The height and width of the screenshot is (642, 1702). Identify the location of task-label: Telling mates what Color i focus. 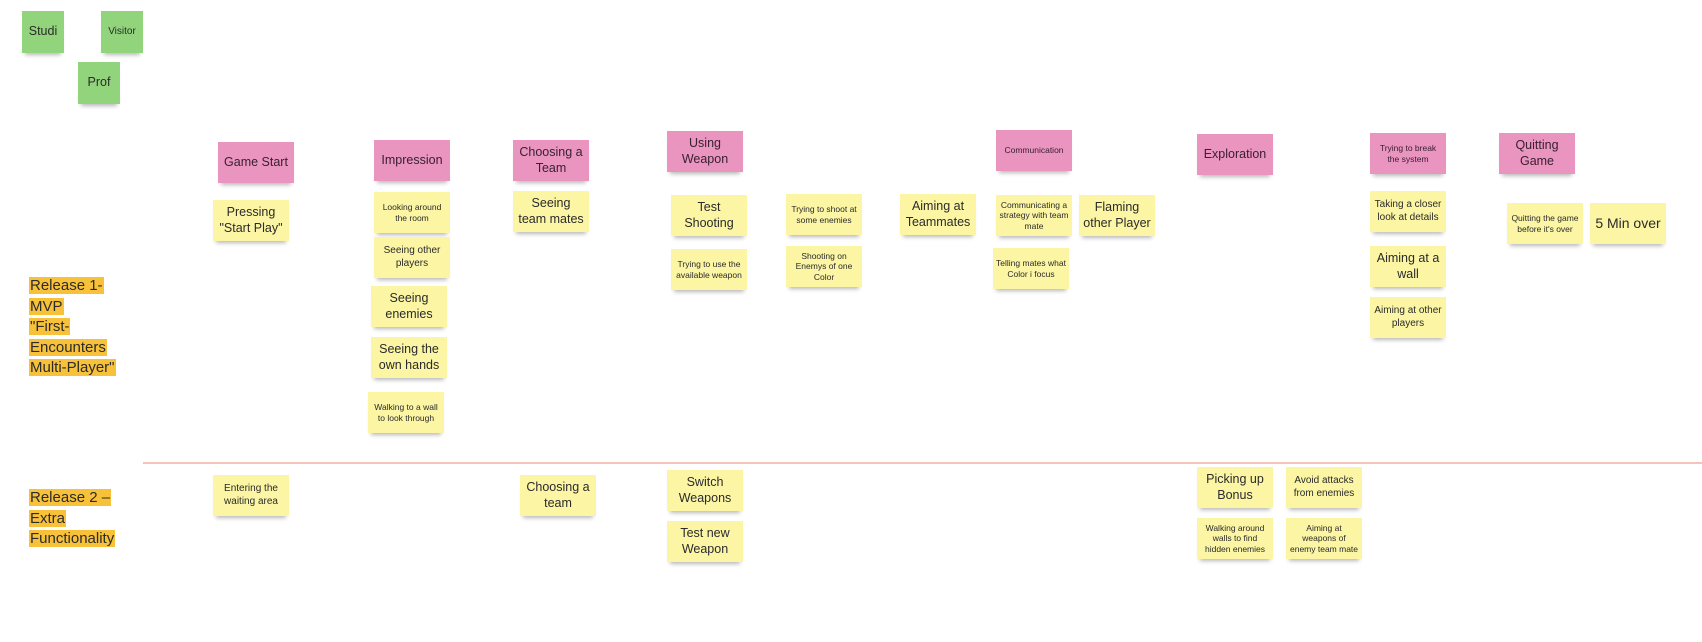
(1031, 268).